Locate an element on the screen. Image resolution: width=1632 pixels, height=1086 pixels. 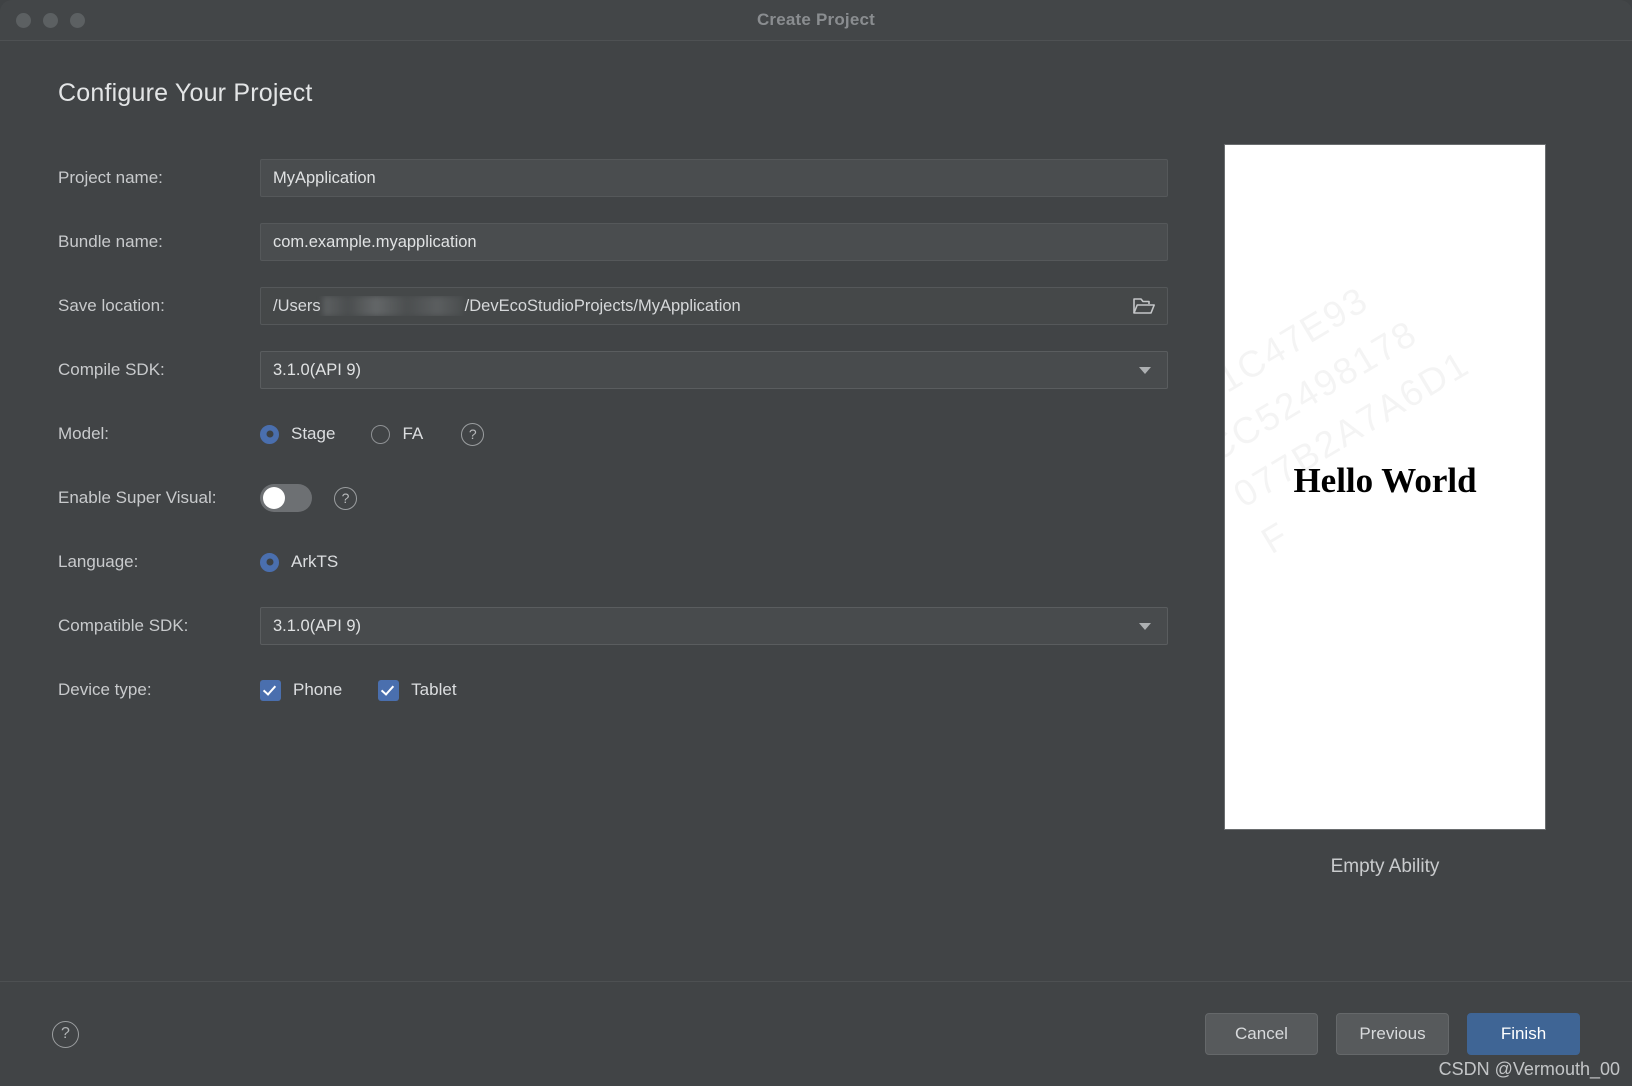
model-label: Model: is located at coordinates (84, 433).